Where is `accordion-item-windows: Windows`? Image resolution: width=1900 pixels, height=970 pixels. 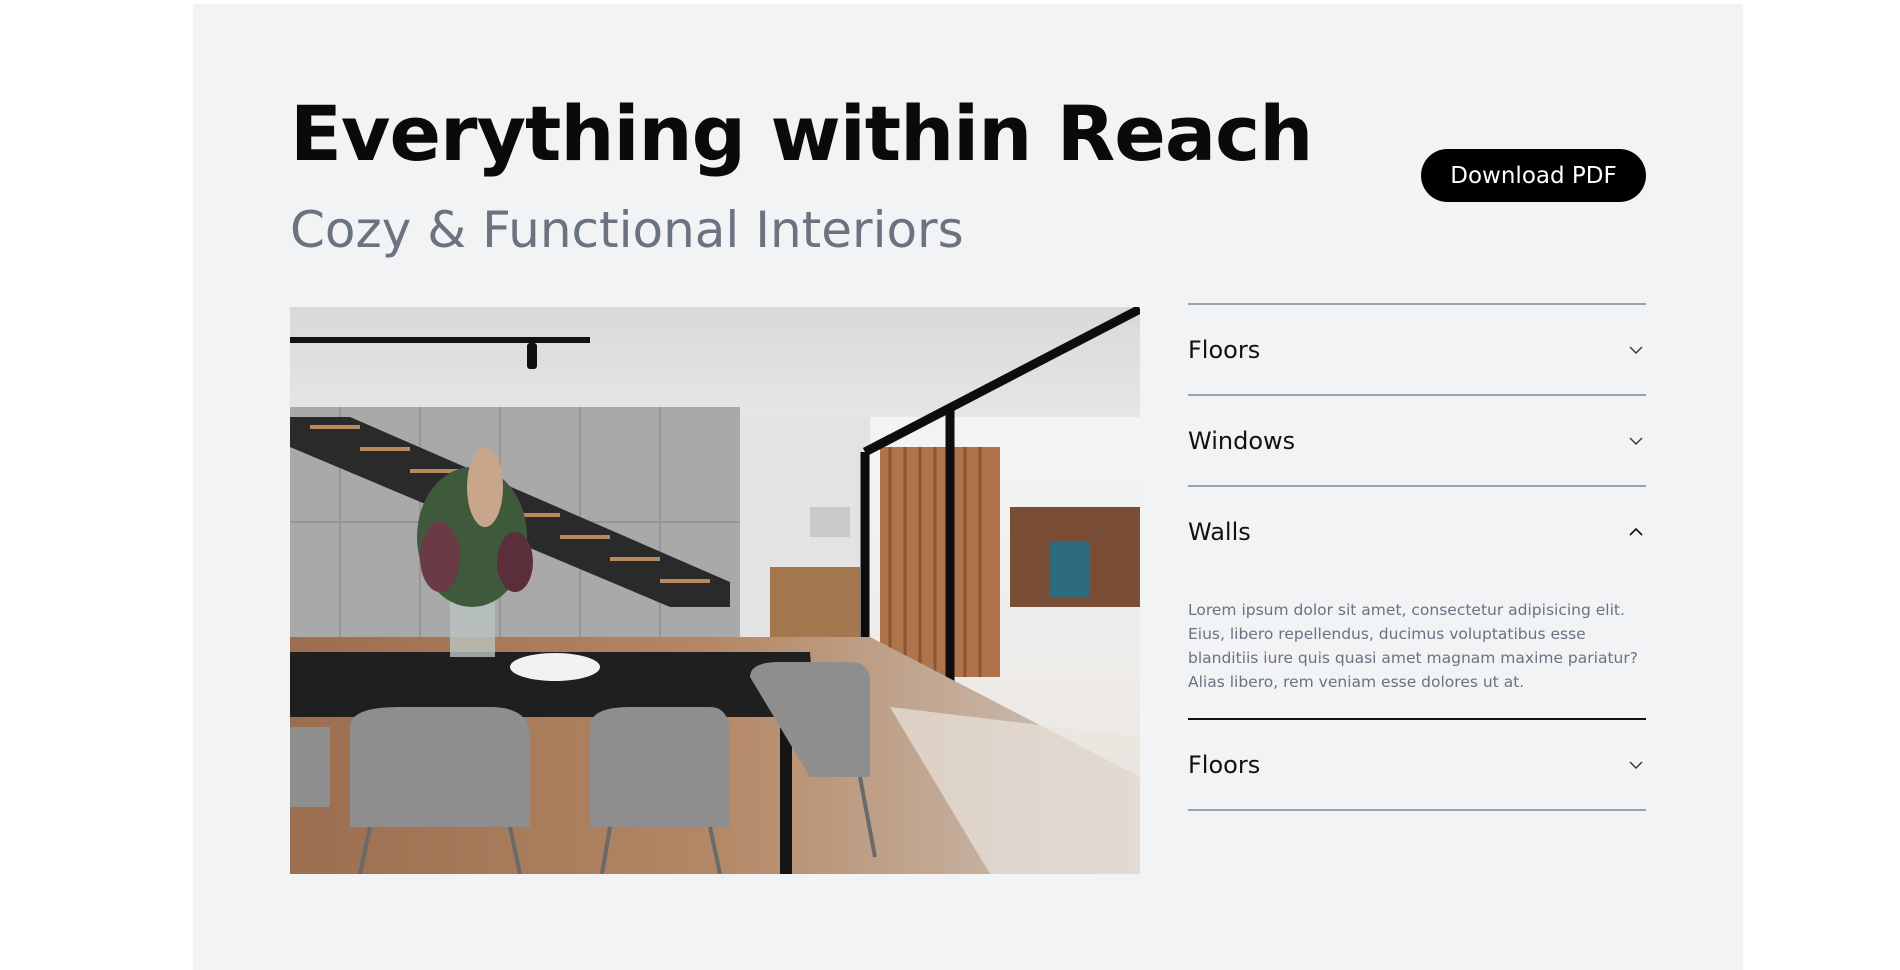 accordion-item-windows: Windows is located at coordinates (1417, 439).